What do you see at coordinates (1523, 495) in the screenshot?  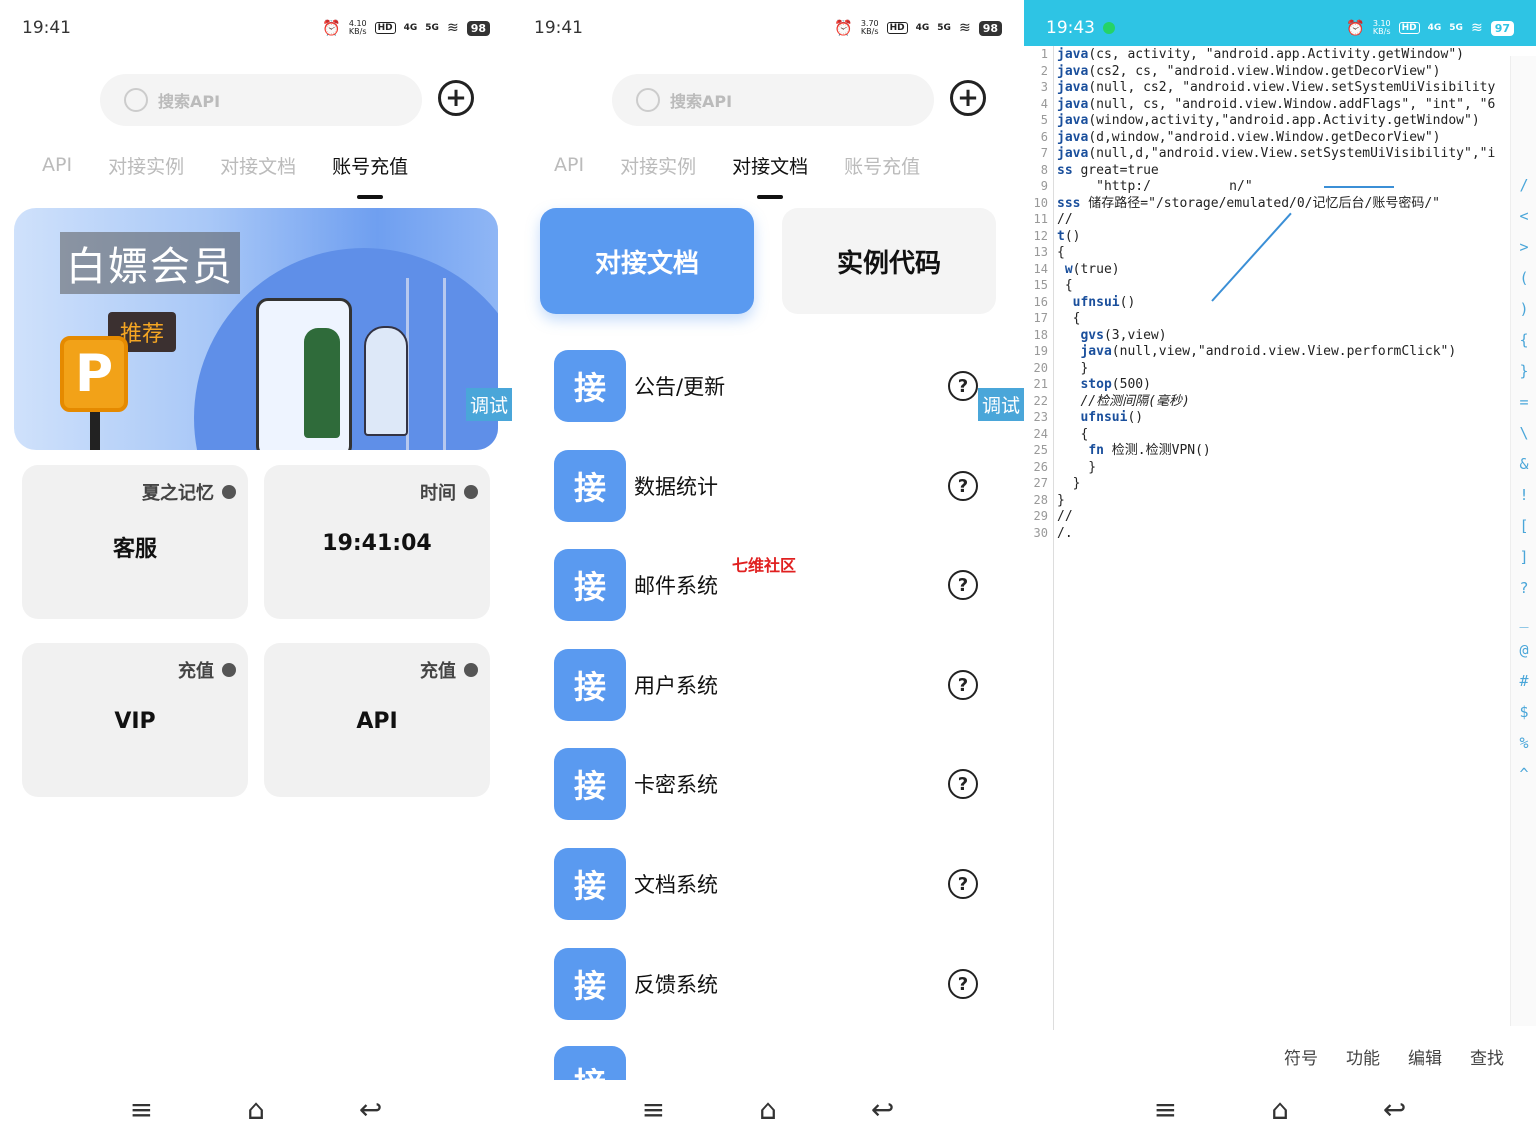 I see `symbol-key: !` at bounding box center [1523, 495].